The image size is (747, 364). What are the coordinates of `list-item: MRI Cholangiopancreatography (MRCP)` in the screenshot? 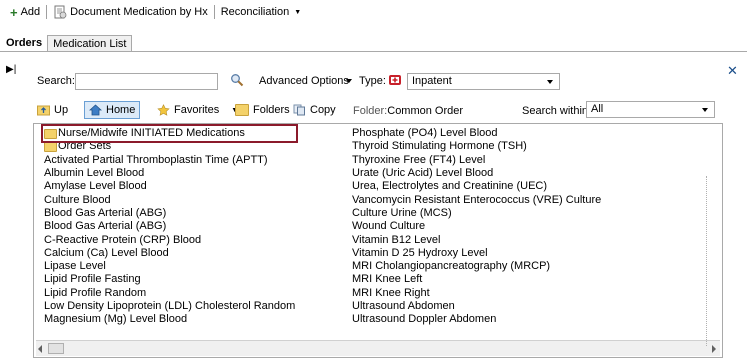 It's located at (476, 266).